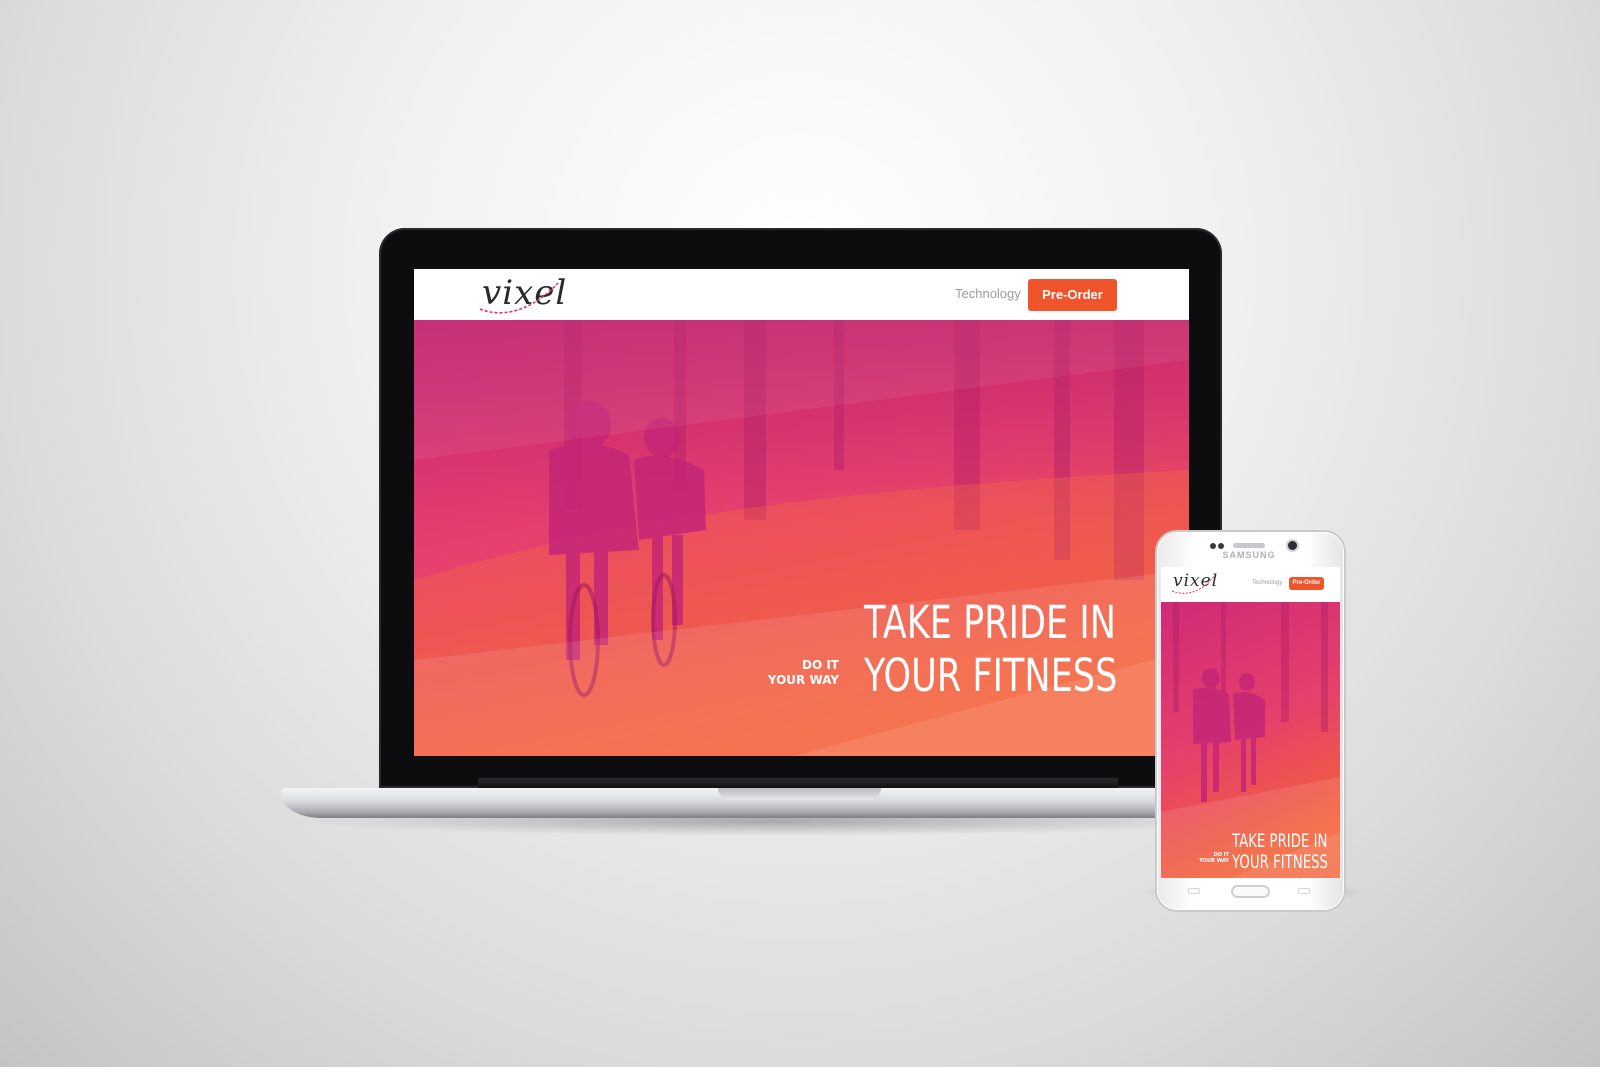 The width and height of the screenshot is (1600, 1067). I want to click on laptop-notch, so click(799, 794).